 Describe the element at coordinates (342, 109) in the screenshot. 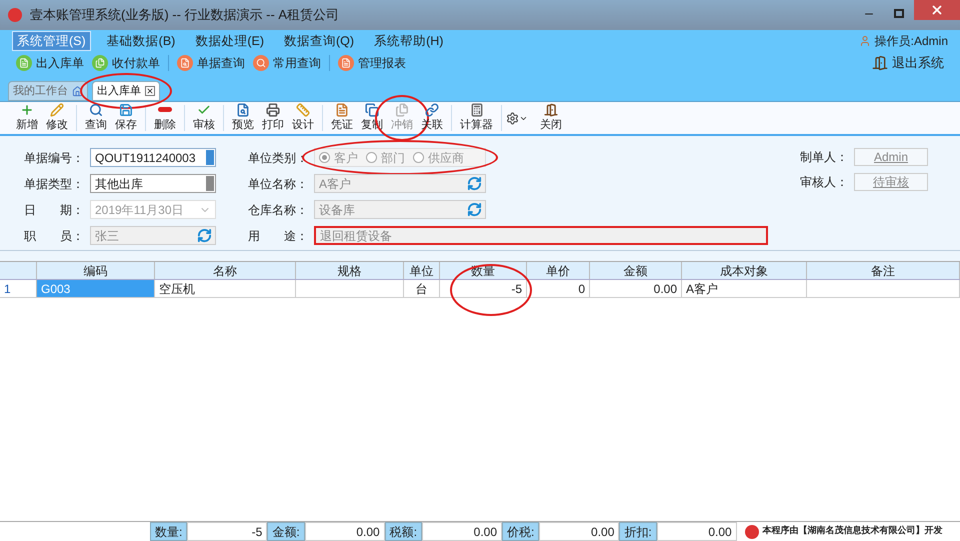

I see `document-icon` at that location.